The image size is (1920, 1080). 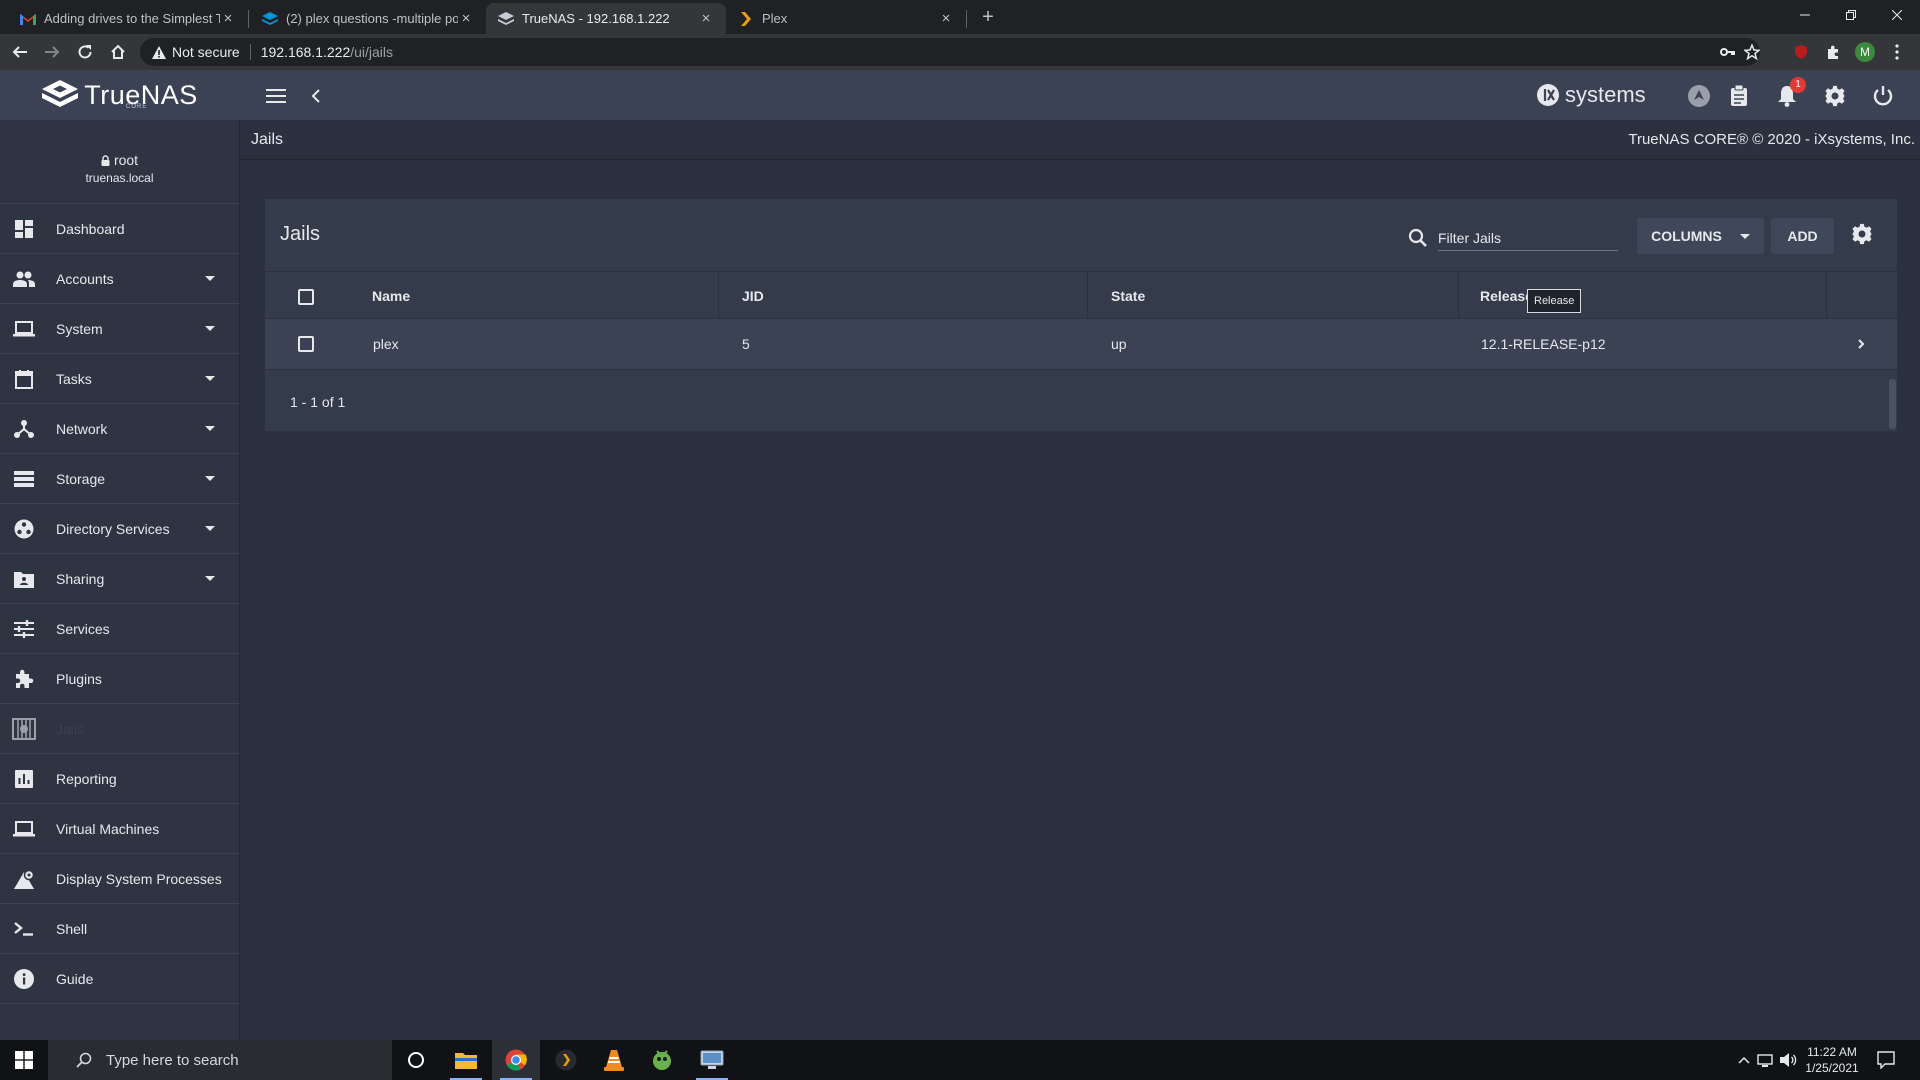 What do you see at coordinates (1128, 296) in the screenshot?
I see `column-header-state: State` at bounding box center [1128, 296].